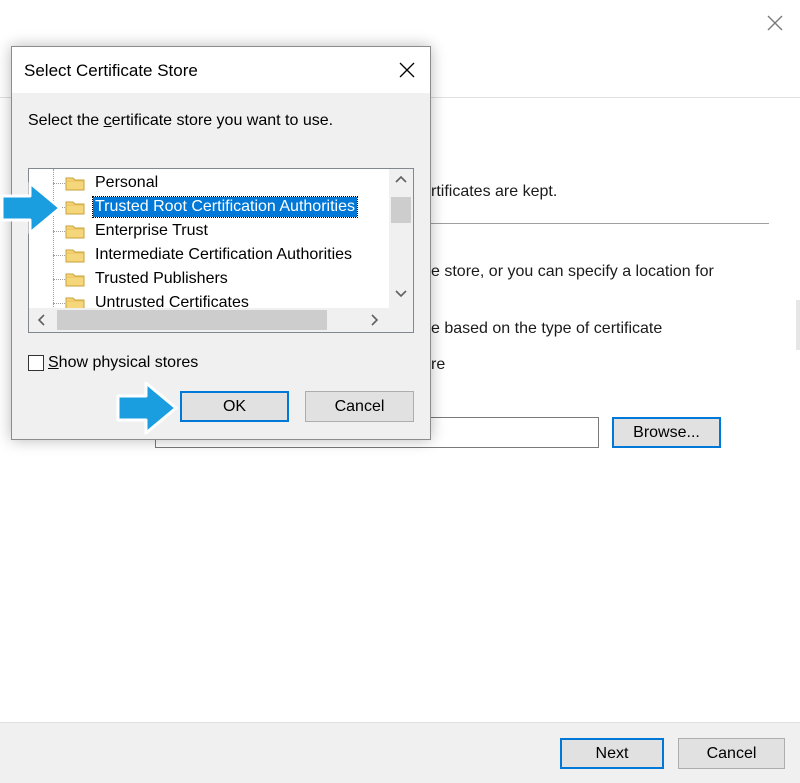  Describe the element at coordinates (161, 278) in the screenshot. I see `tree-item-label: Trusted Publishers` at that location.